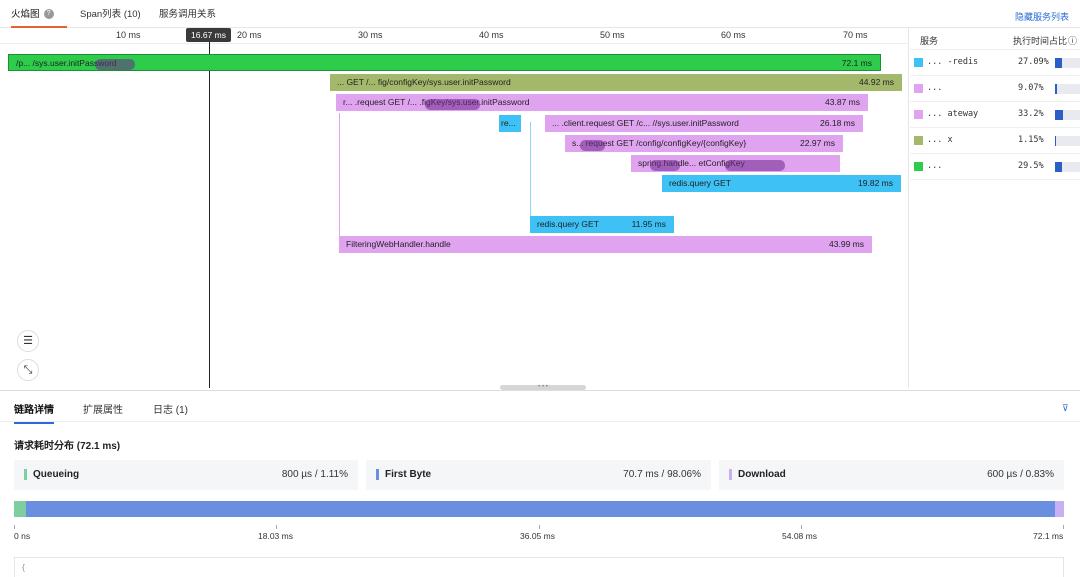 Image resolution: width=1080 pixels, height=577 pixels. I want to click on service-pct: 27.09%, so click(1033, 62).